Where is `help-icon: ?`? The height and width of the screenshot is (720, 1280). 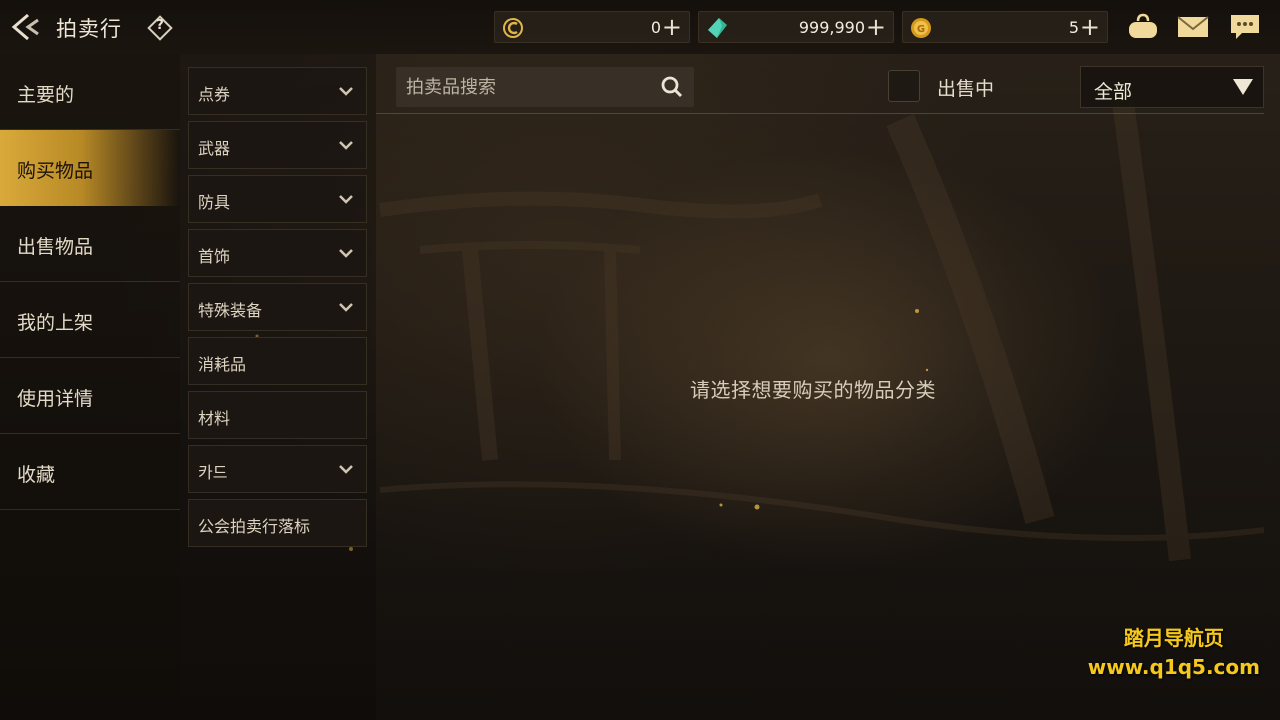
help-icon: ? is located at coordinates (160, 25).